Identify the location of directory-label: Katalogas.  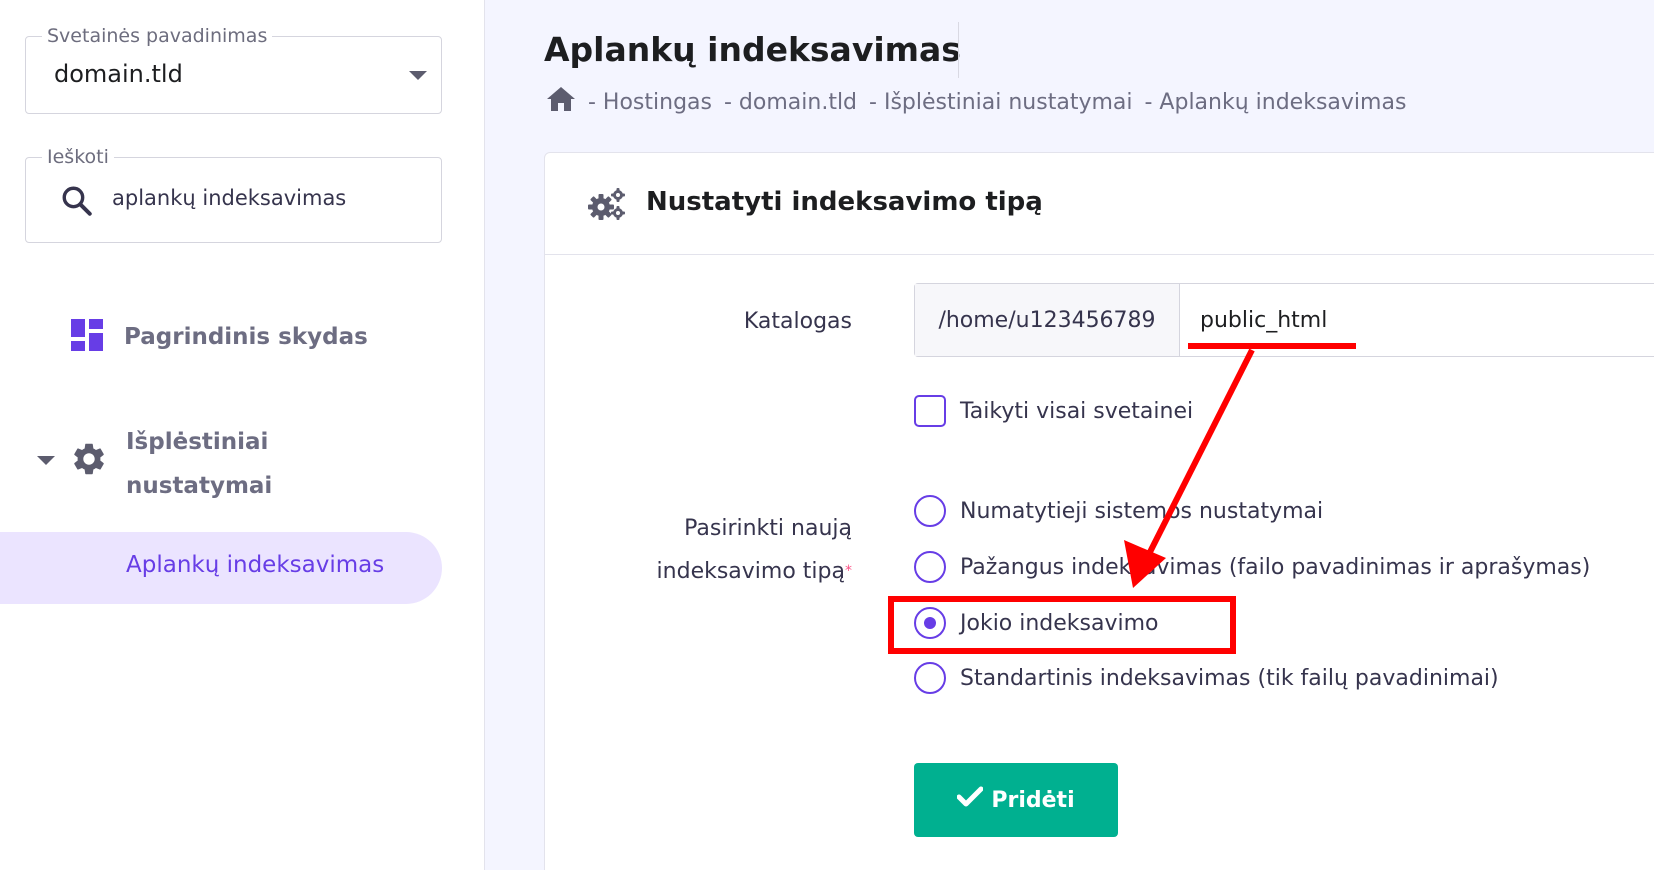
(797, 321).